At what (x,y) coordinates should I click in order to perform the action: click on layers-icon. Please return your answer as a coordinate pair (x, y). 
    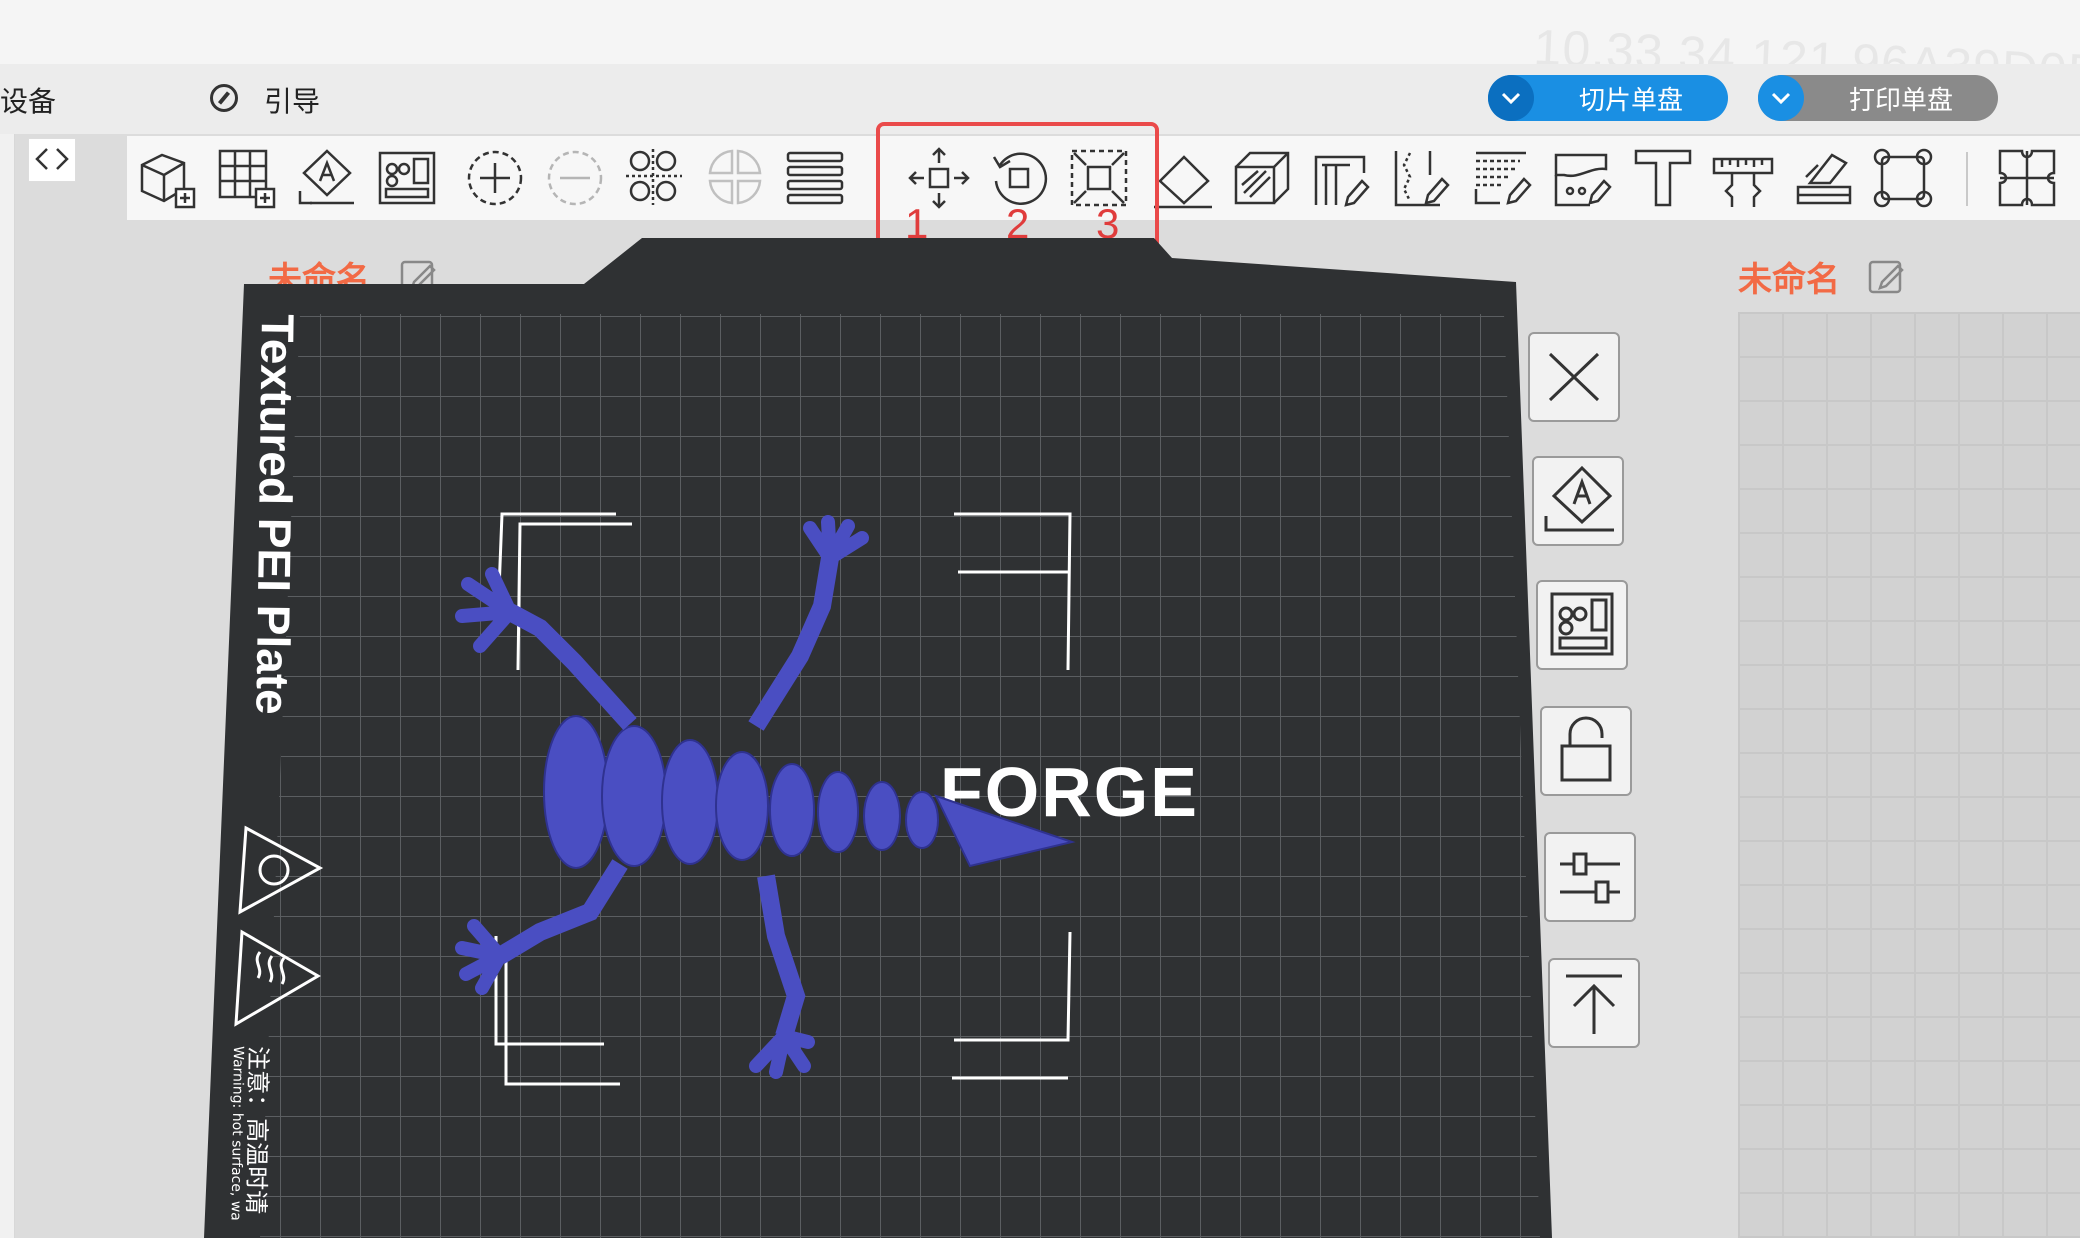
    Looking at the image, I should click on (815, 178).